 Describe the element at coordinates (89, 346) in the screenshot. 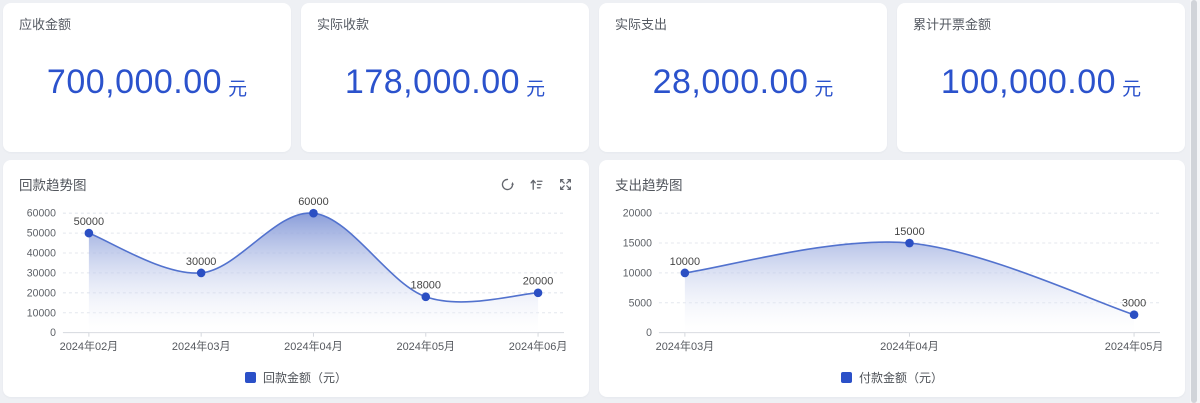

I see `svg-text: 2024年02月` at that location.